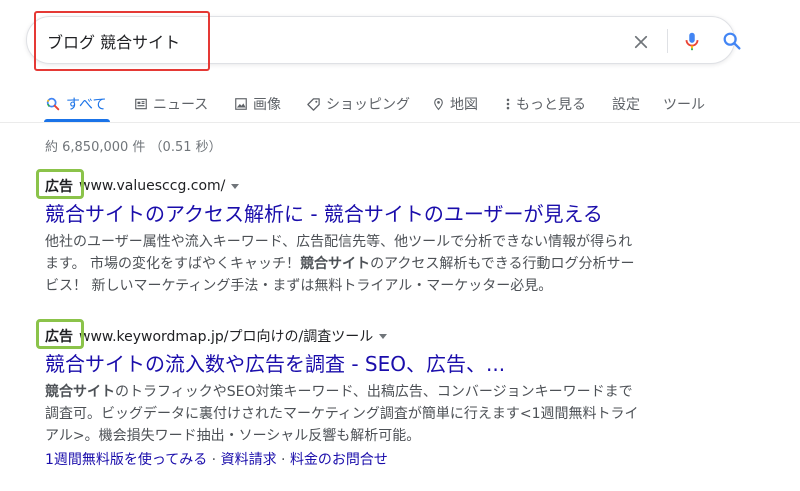 Image resolution: width=800 pixels, height=491 pixels. Describe the element at coordinates (152, 186) in the screenshot. I see `ad-display-url: www.valuesccg.com/` at that location.